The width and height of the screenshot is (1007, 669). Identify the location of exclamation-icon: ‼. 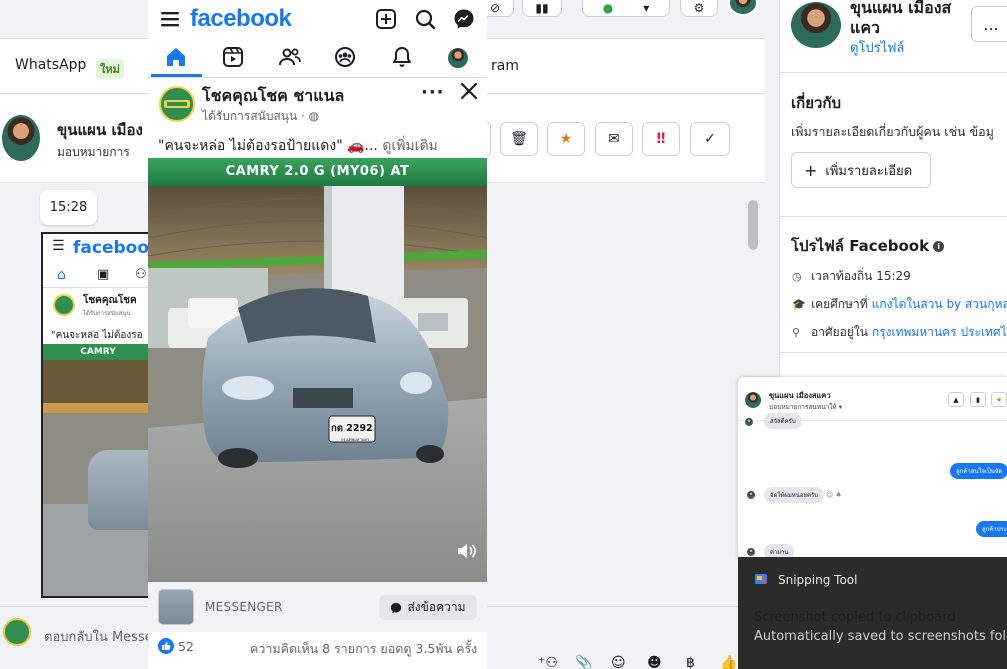
(661, 139).